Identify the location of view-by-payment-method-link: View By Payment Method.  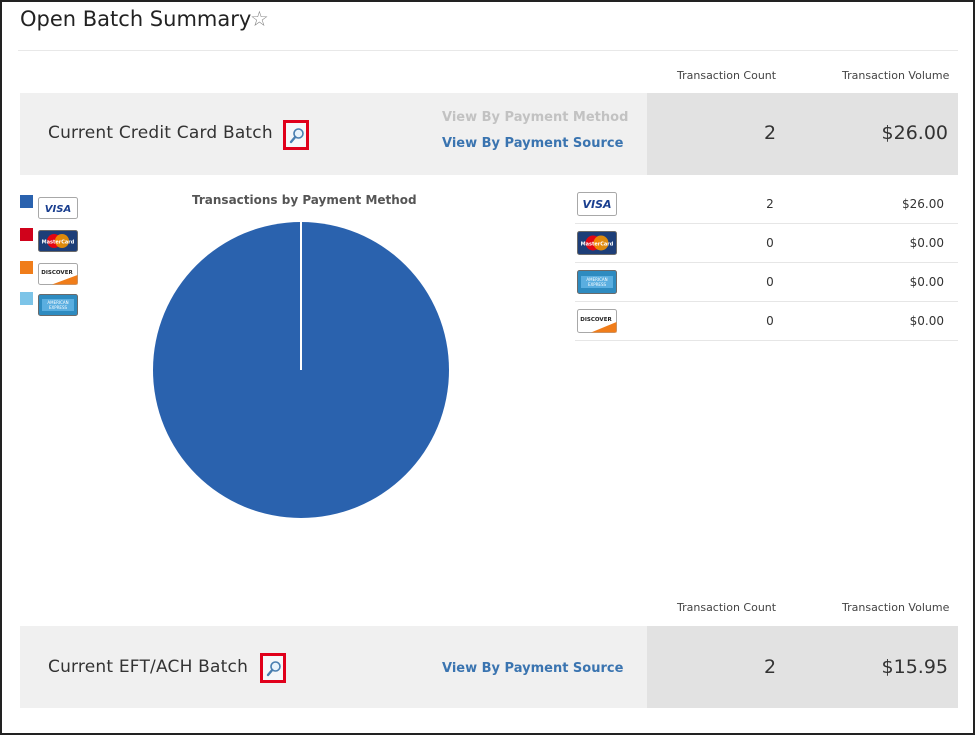
(535, 117).